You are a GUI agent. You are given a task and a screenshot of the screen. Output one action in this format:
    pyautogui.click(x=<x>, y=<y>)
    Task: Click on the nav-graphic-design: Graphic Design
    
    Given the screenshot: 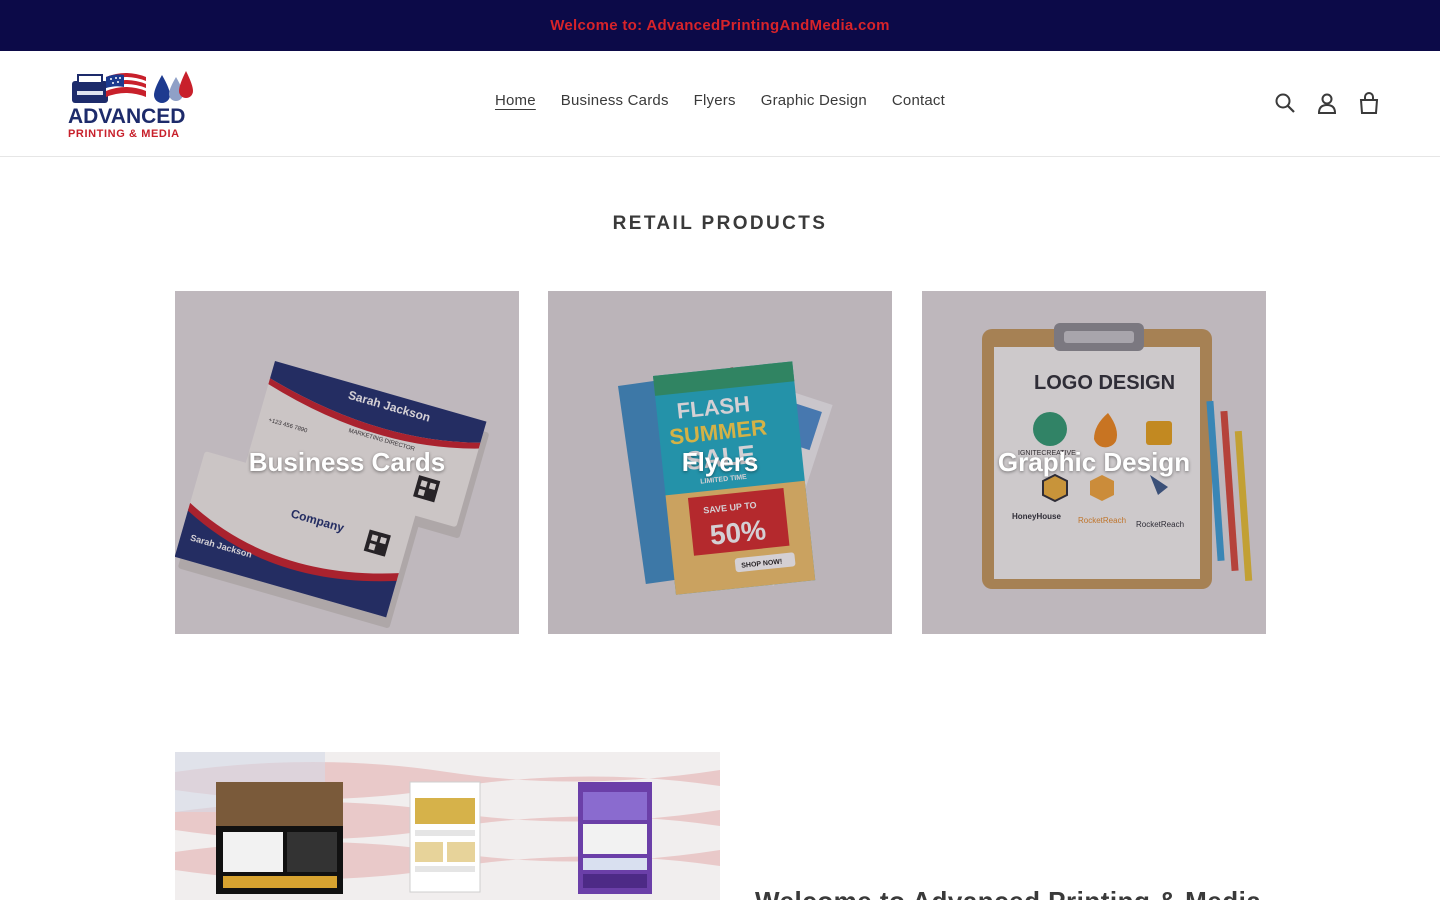 What is the action you would take?
    pyautogui.click(x=814, y=100)
    